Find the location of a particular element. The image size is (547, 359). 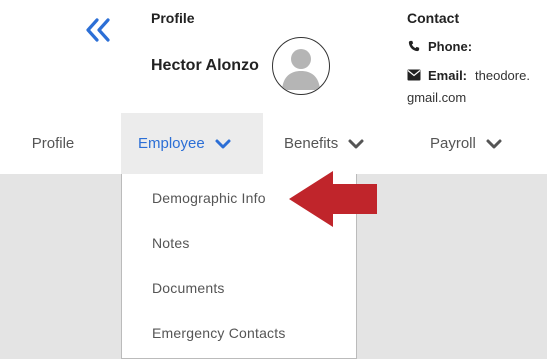

tab-benefits-label: Benefits is located at coordinates (311, 143).